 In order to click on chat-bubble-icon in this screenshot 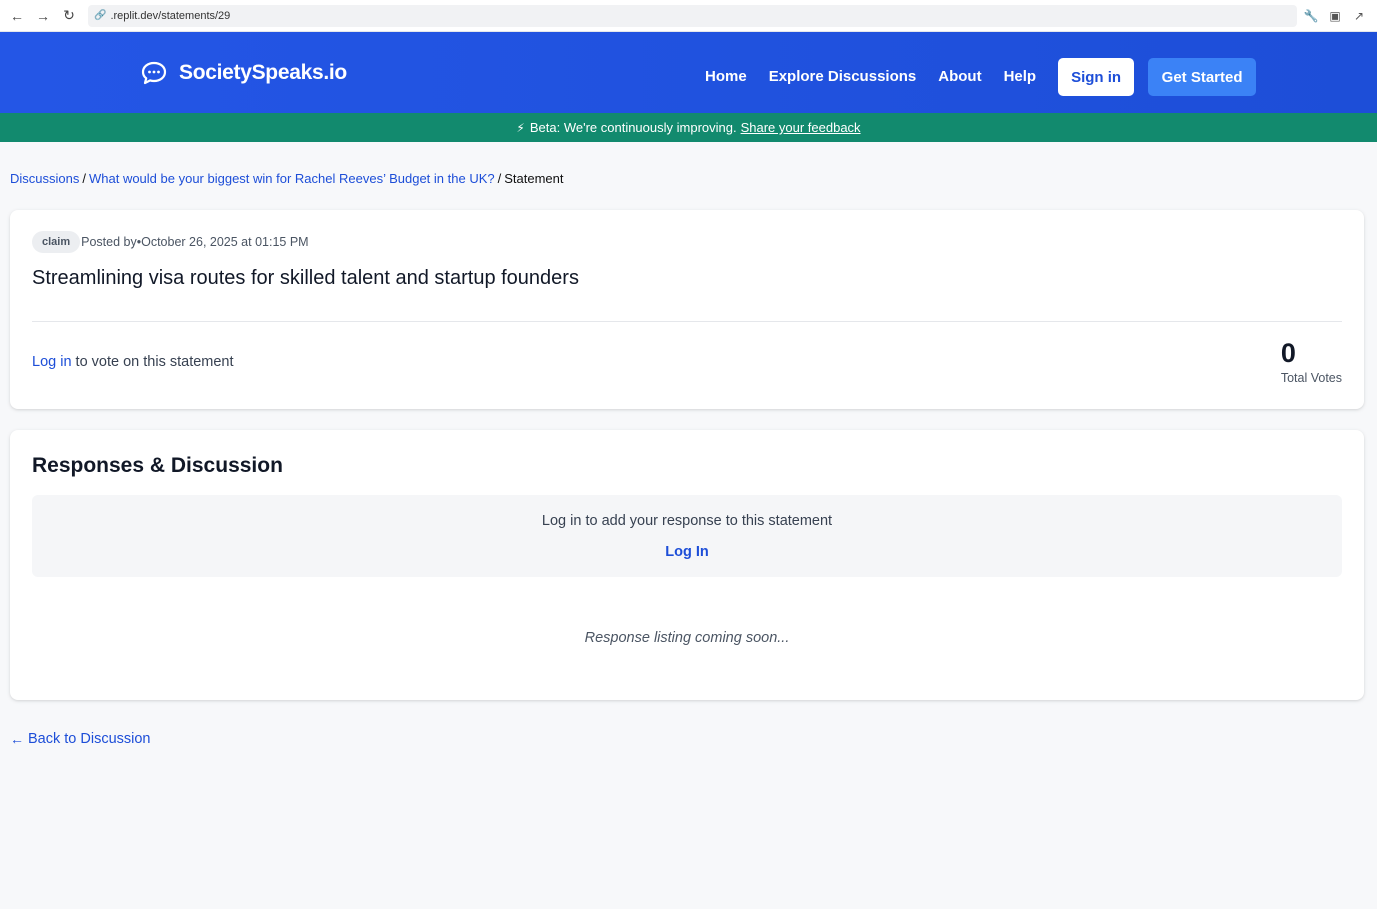, I will do `click(154, 73)`.